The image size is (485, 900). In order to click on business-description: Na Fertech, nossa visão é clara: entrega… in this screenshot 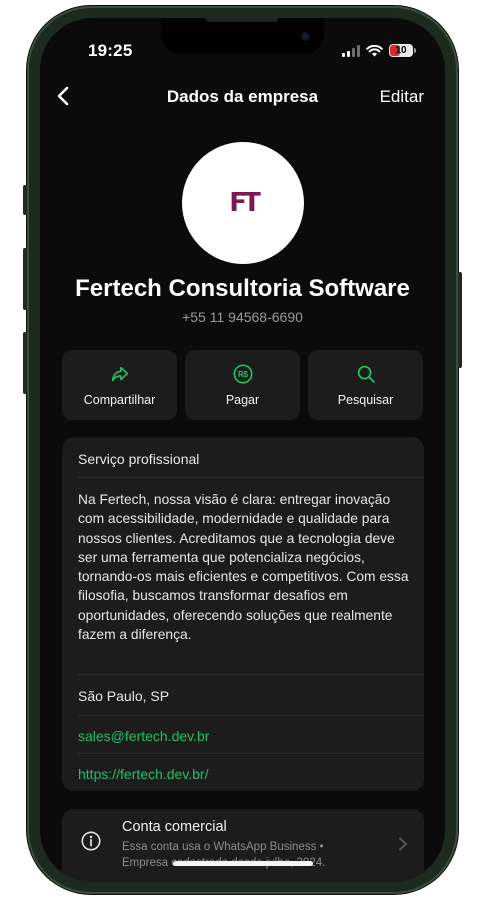, I will do `click(243, 567)`.